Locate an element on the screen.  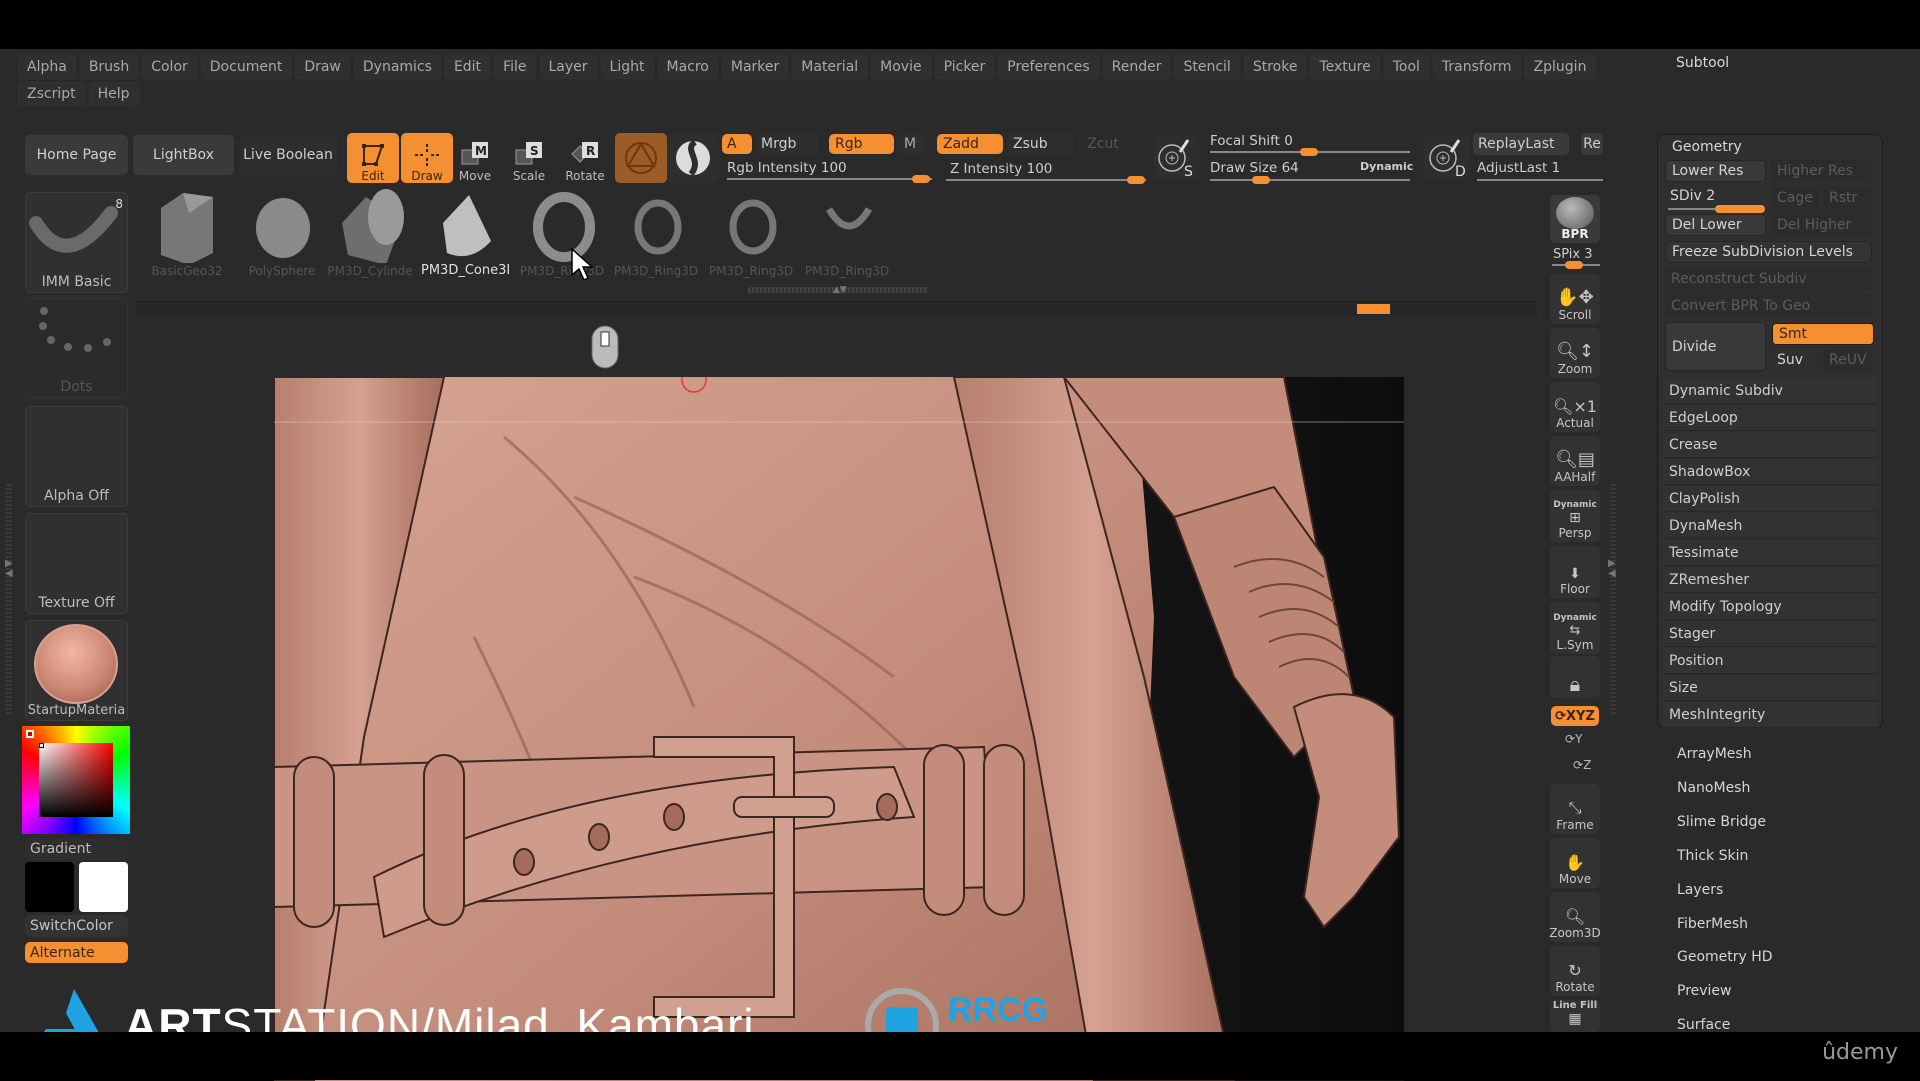
color-picker is located at coordinates (76, 780).